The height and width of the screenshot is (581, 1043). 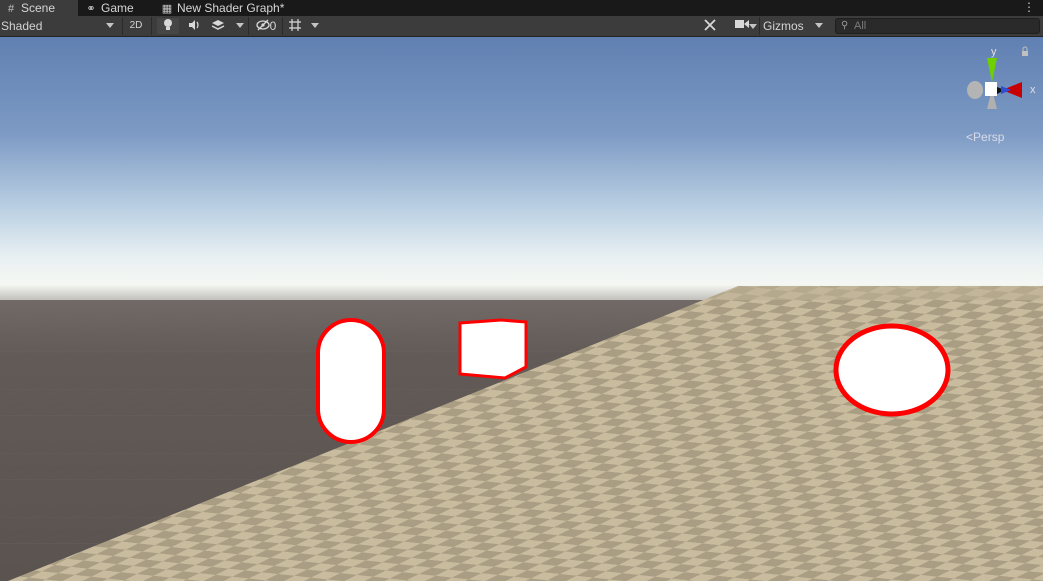 I want to click on window-tab-bar: # Scene ⚭ Game ▦ New Shader Graph* ⋮, so click(x=521, y=8).